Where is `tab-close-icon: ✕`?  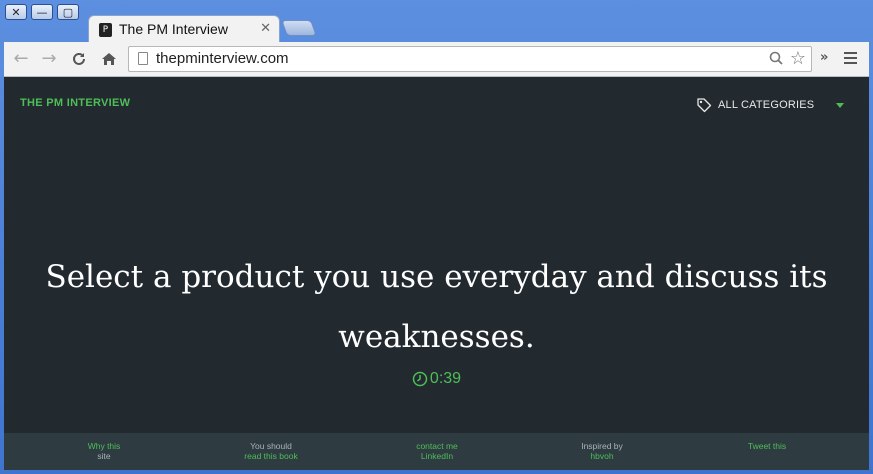
tab-close-icon: ✕ is located at coordinates (265, 28).